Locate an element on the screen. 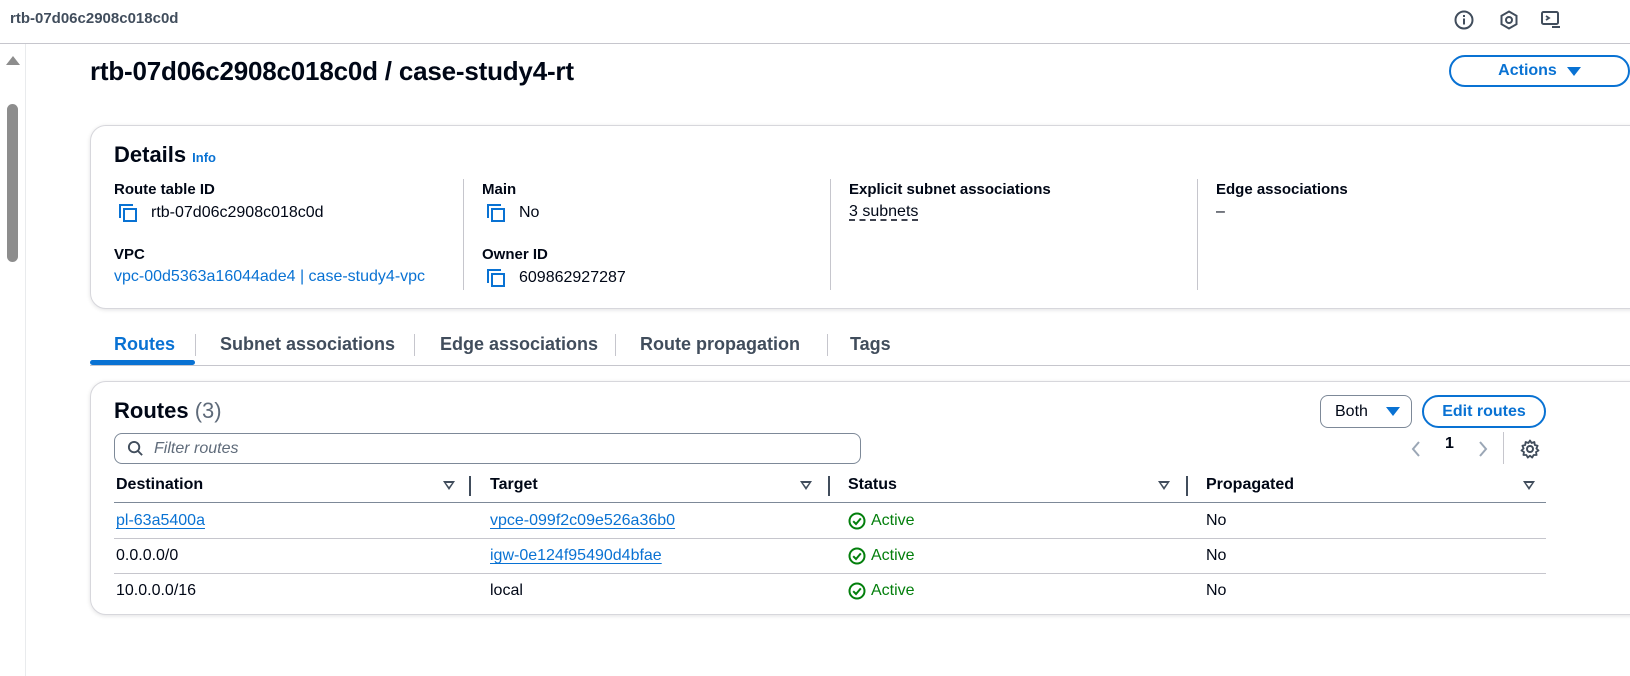  route-table-id-text: rtb-07d06c2908c018c0d is located at coordinates (237, 212).